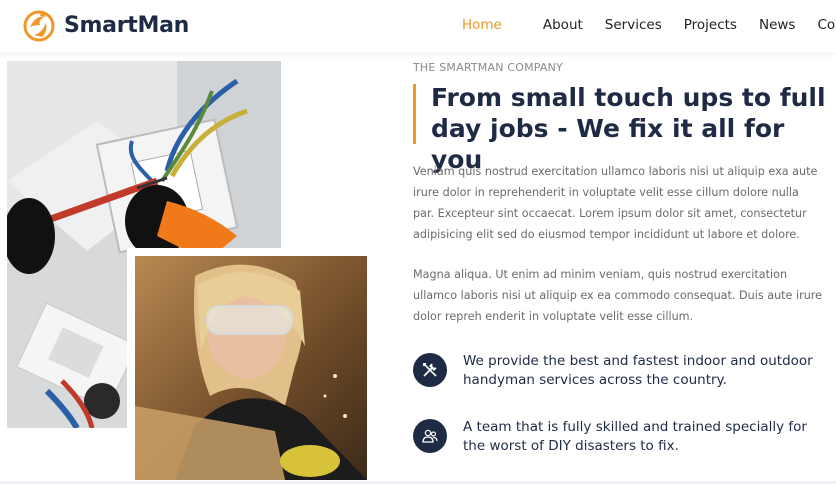  Describe the element at coordinates (488, 67) in the screenshot. I see `section-eyebrow: THE SMARTMAN COMPANY` at that location.